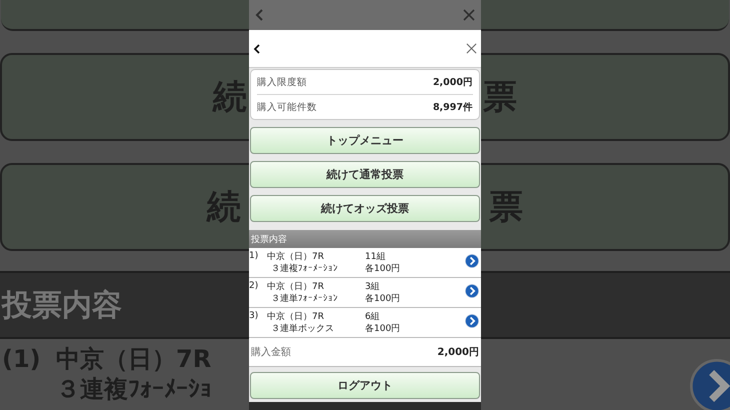  I want to click on menu-button: 続けて通常投票, so click(365, 174).